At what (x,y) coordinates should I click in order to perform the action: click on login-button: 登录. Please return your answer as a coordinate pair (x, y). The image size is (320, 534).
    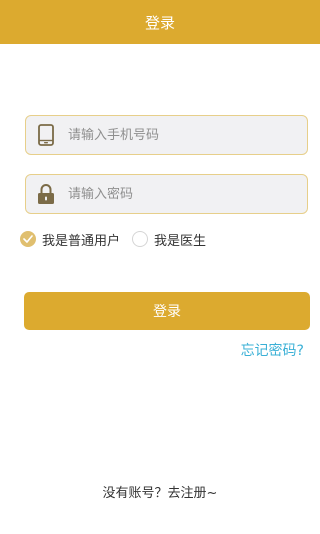
    Looking at the image, I should click on (167, 311).